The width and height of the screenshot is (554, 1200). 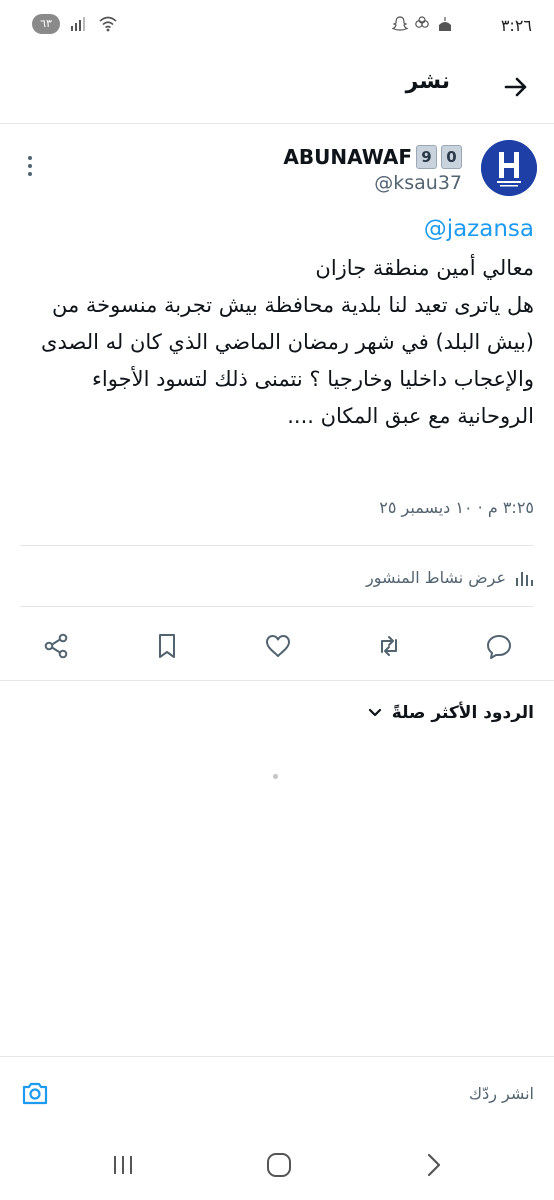 What do you see at coordinates (275, 776) in the screenshot?
I see `loading-indicator` at bounding box center [275, 776].